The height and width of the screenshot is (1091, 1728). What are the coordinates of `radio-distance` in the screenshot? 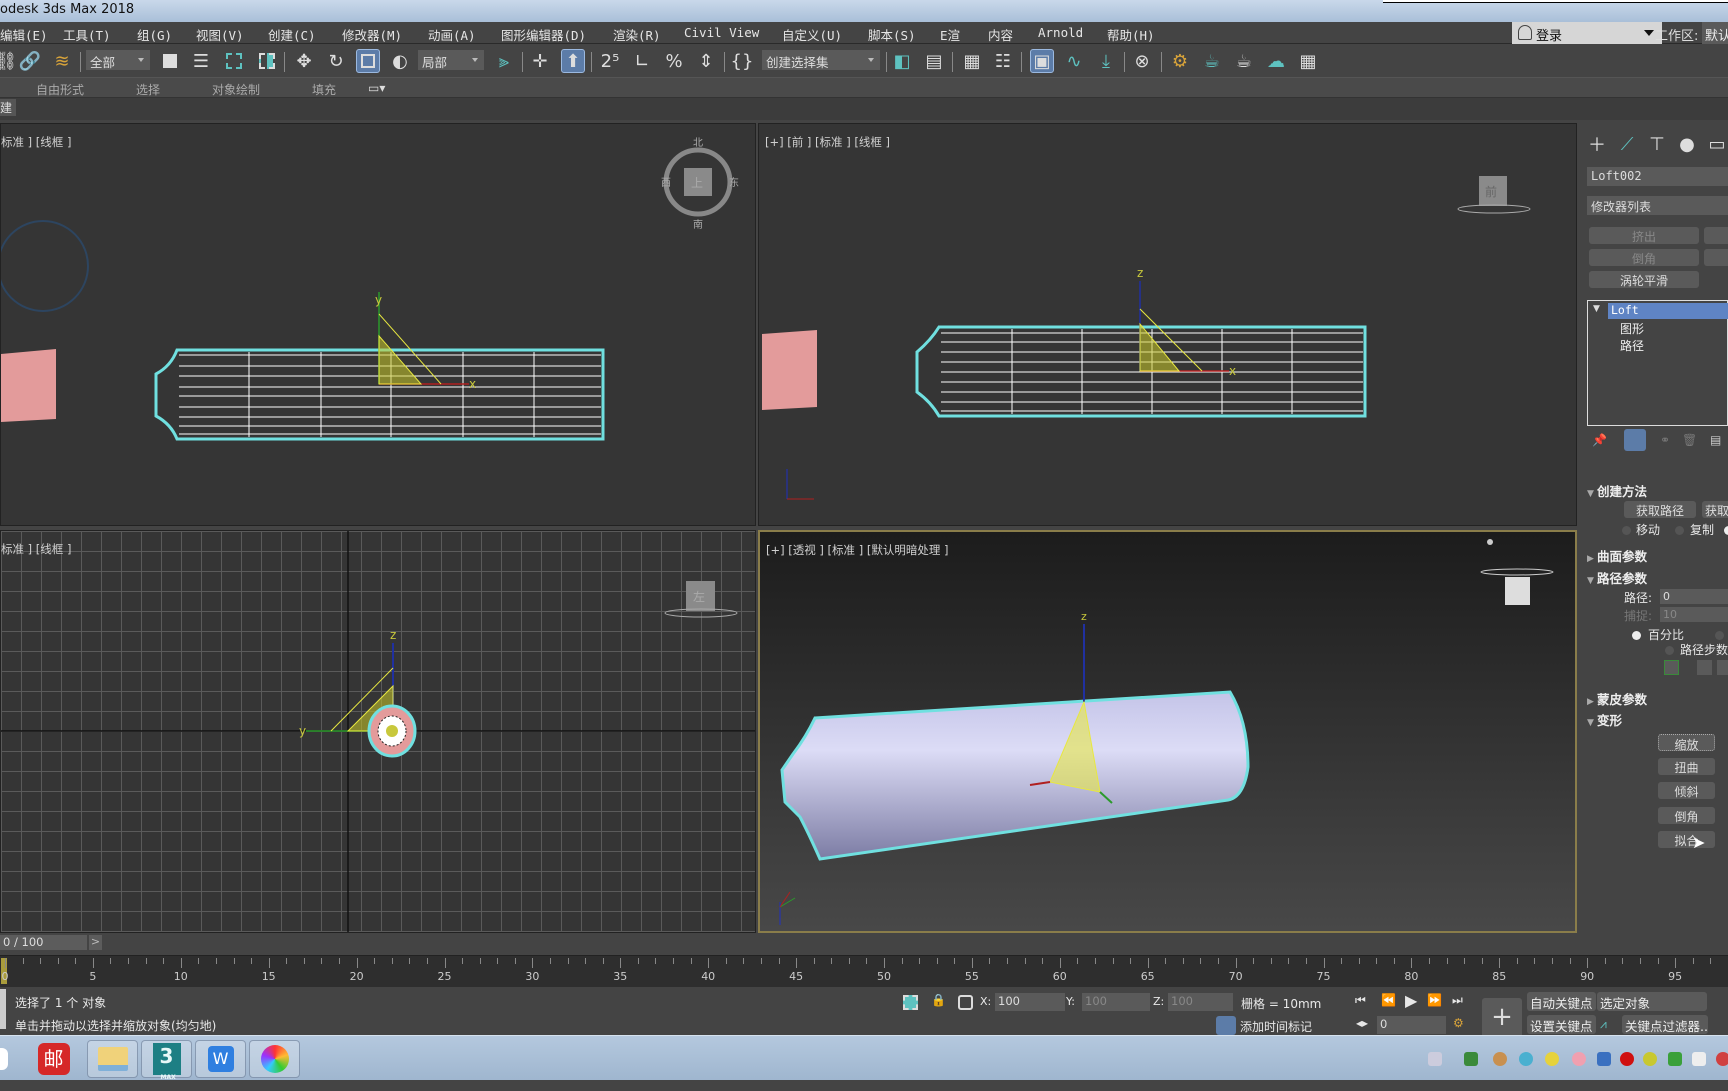 It's located at (1719, 635).